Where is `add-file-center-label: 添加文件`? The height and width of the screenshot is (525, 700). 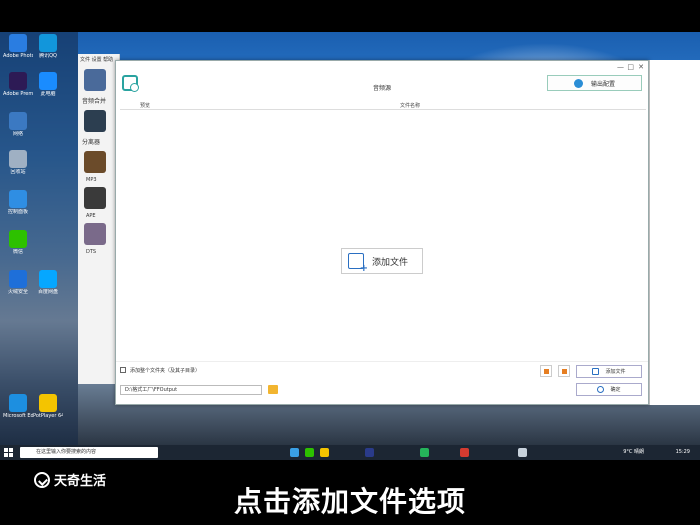
add-file-center-label: 添加文件 is located at coordinates (390, 262).